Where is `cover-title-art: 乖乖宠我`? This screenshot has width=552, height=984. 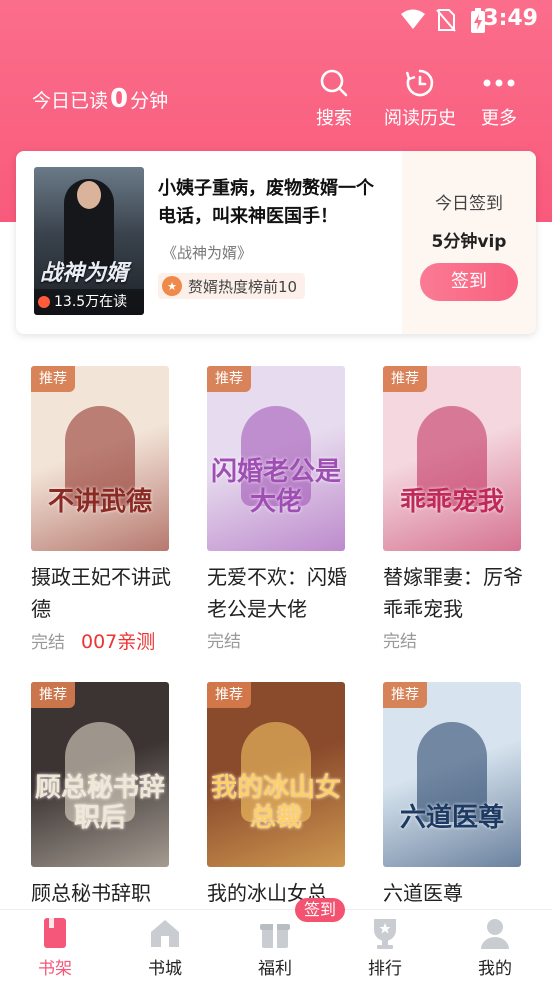 cover-title-art: 乖乖宠我 is located at coordinates (451, 502).